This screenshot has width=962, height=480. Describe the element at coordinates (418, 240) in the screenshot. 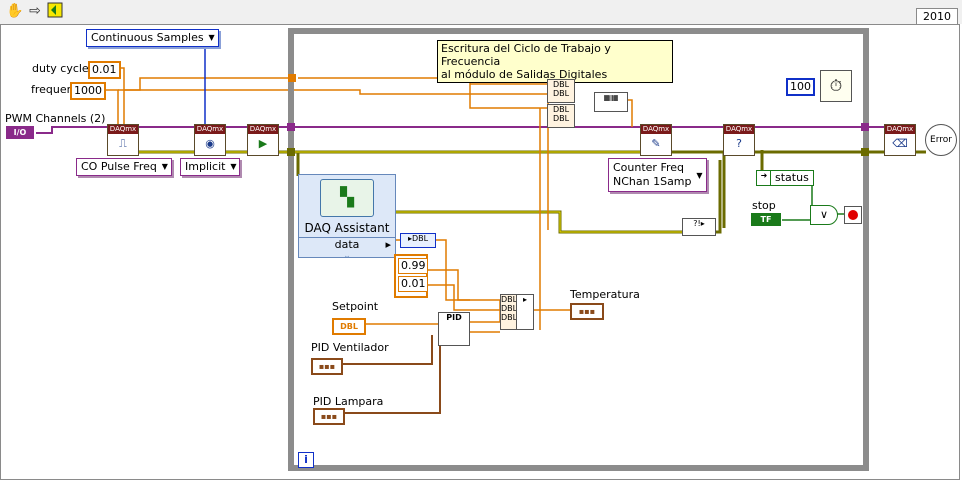

I see `convert-from-dynamic-data: ▸DBL` at that location.